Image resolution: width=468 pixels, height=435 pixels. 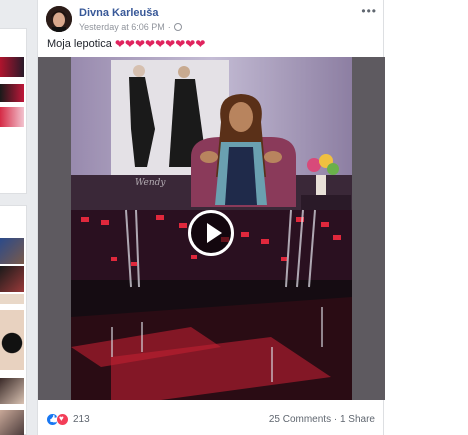 What do you see at coordinates (118, 13) in the screenshot?
I see `author-name: Divna Karleuša` at bounding box center [118, 13].